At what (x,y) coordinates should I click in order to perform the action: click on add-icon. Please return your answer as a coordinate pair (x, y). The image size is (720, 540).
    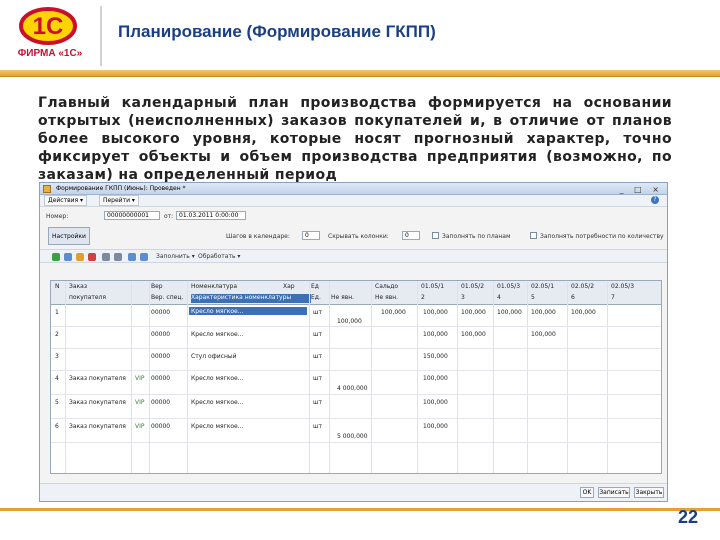
    Looking at the image, I should click on (56, 257).